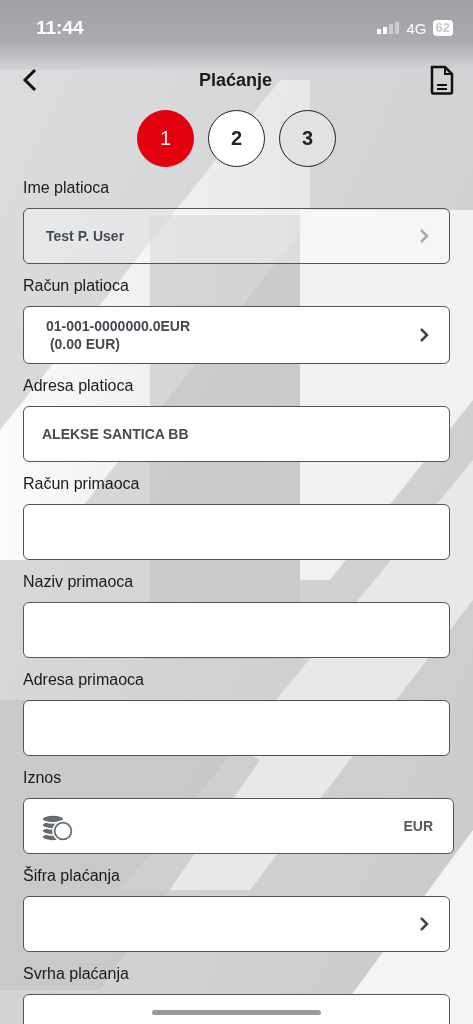 Image resolution: width=473 pixels, height=1024 pixels. I want to click on input-field: EUR, so click(238, 826).